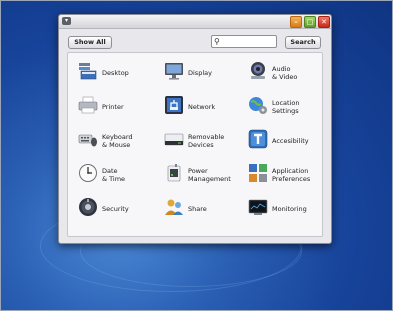  Describe the element at coordinates (88, 139) in the screenshot. I see `keyboard-mouse-icon` at that location.